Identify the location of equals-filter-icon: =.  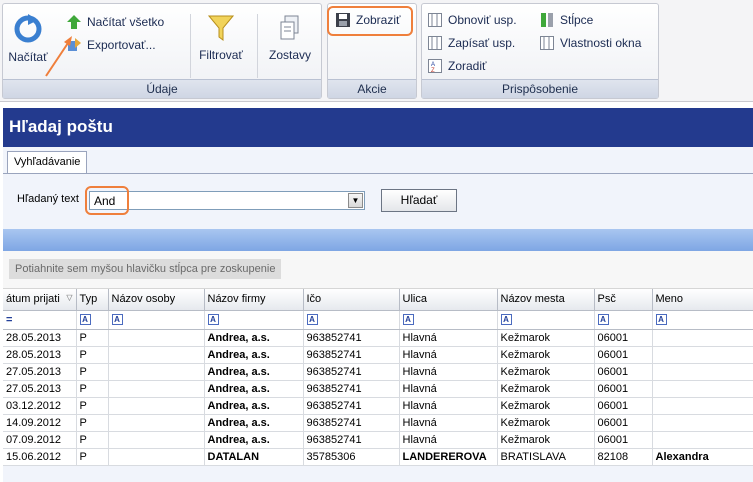
(9, 319).